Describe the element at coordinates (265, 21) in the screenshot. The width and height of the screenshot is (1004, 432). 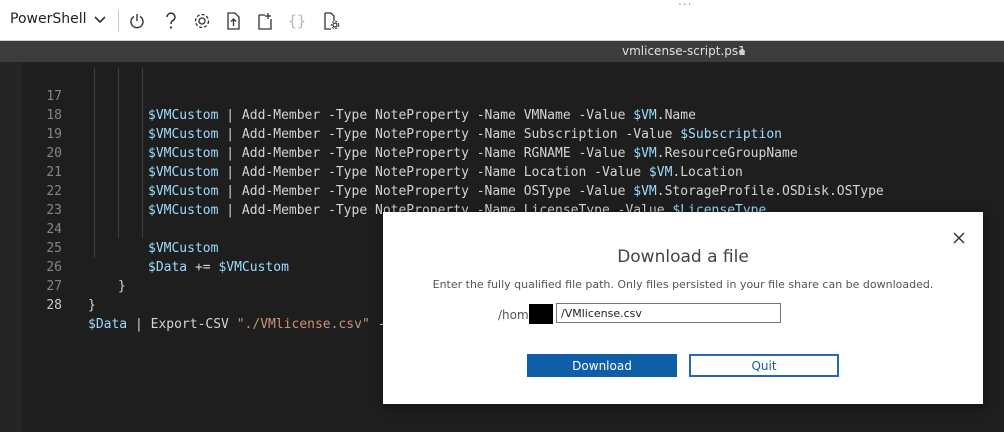
I see `download-file-icon` at that location.